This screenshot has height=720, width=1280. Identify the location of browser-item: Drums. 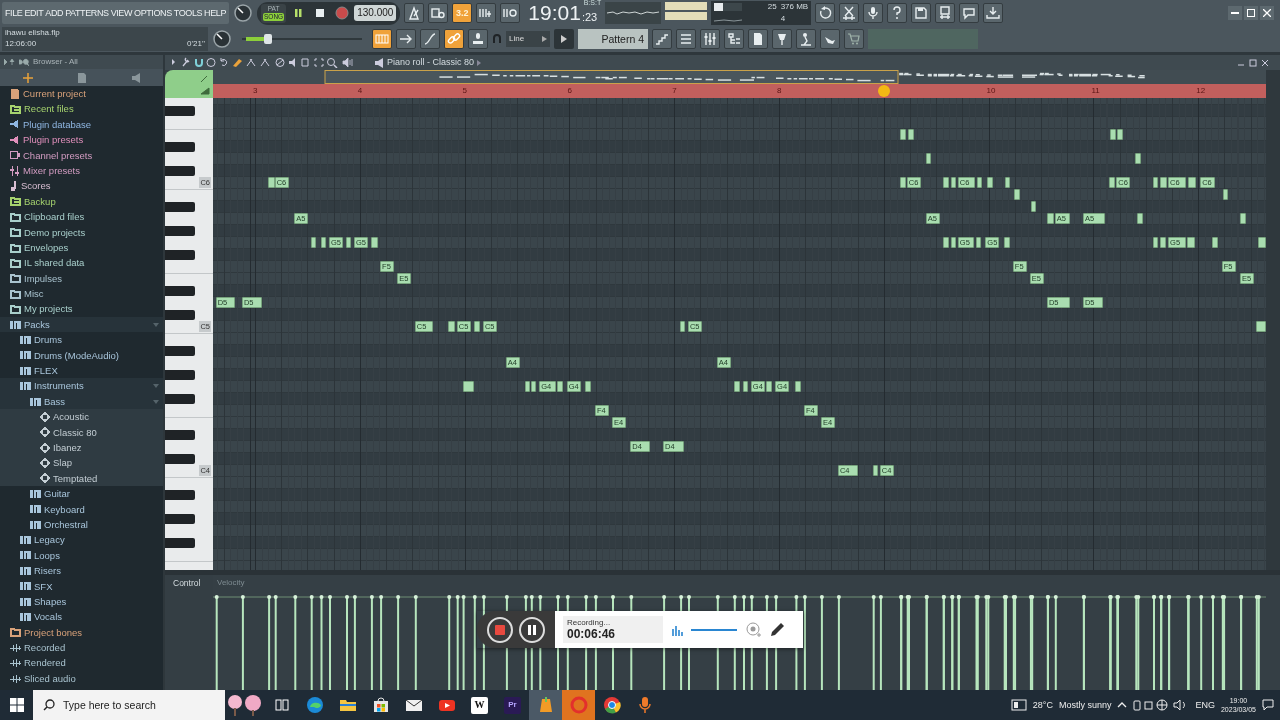
(81, 340).